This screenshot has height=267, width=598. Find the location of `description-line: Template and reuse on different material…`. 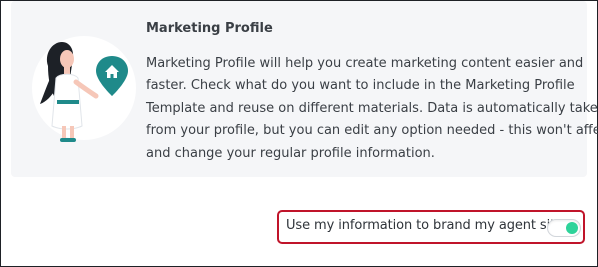

description-line: Template and reuse on different material… is located at coordinates (372, 108).